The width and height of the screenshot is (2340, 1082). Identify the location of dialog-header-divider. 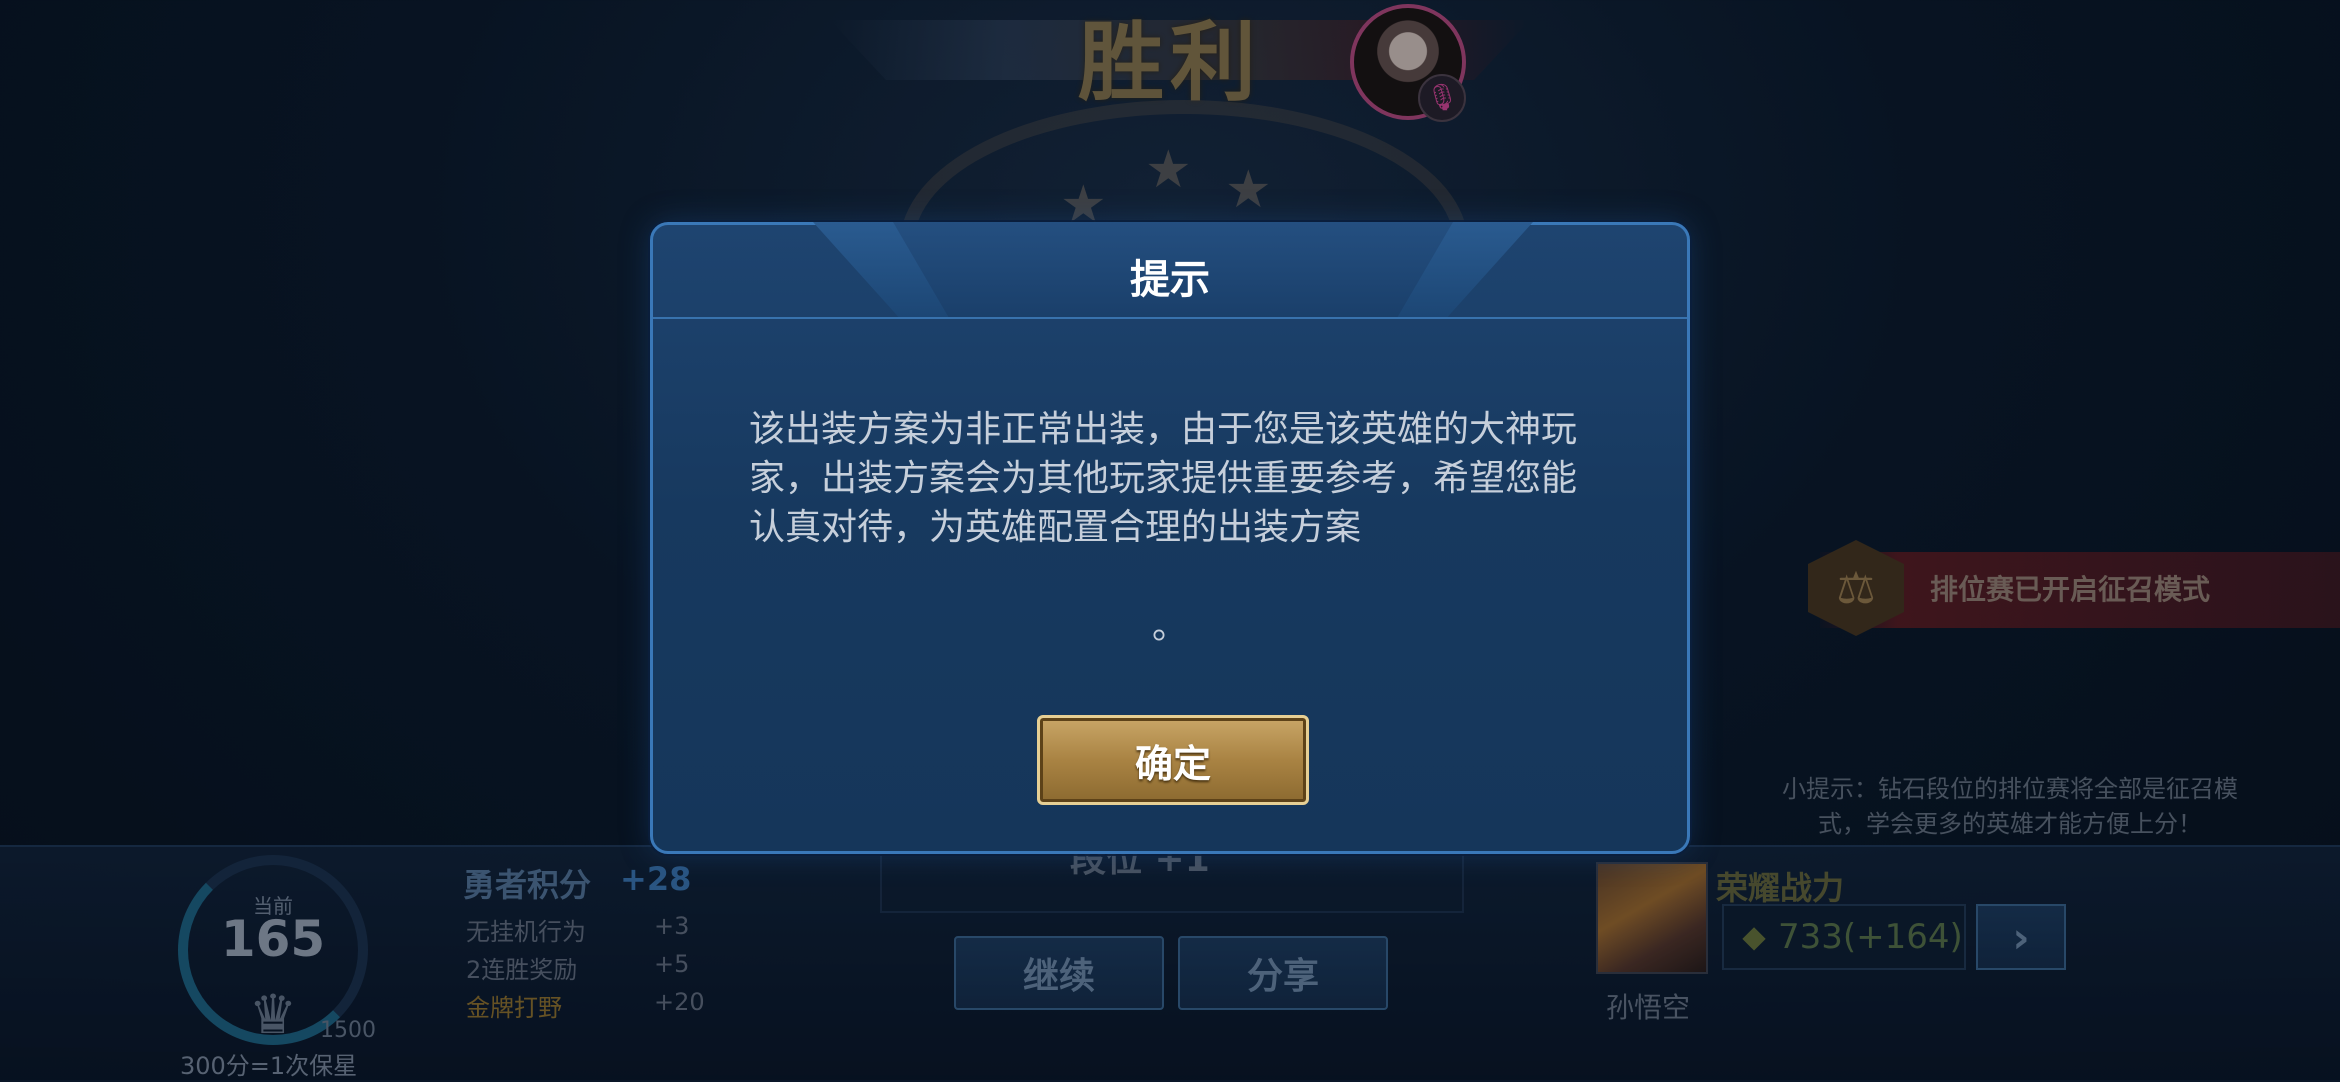
(1170, 318).